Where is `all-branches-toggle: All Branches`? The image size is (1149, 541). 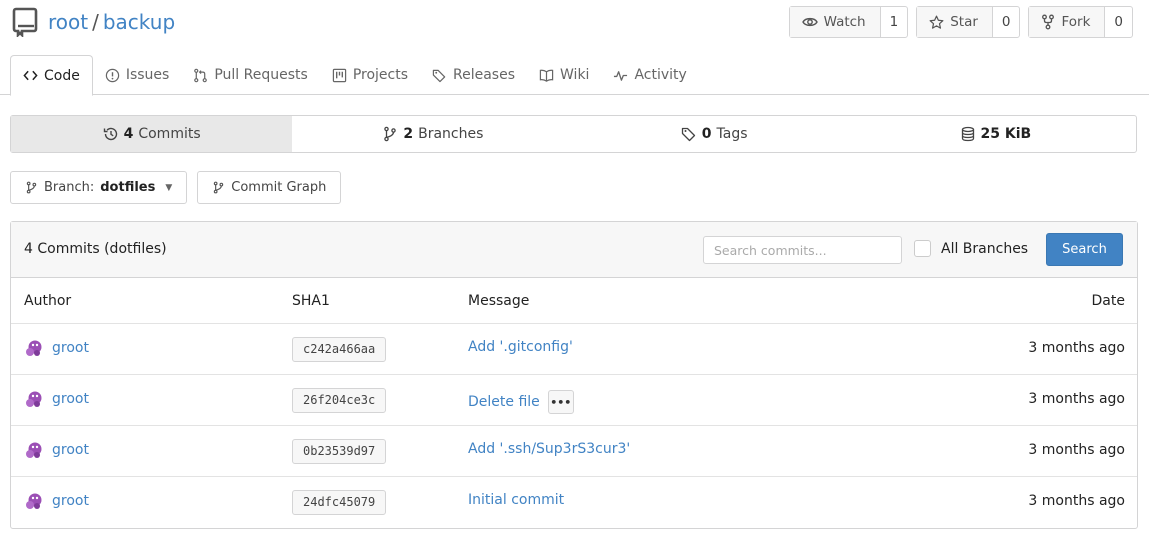 all-branches-toggle: All Branches is located at coordinates (971, 248).